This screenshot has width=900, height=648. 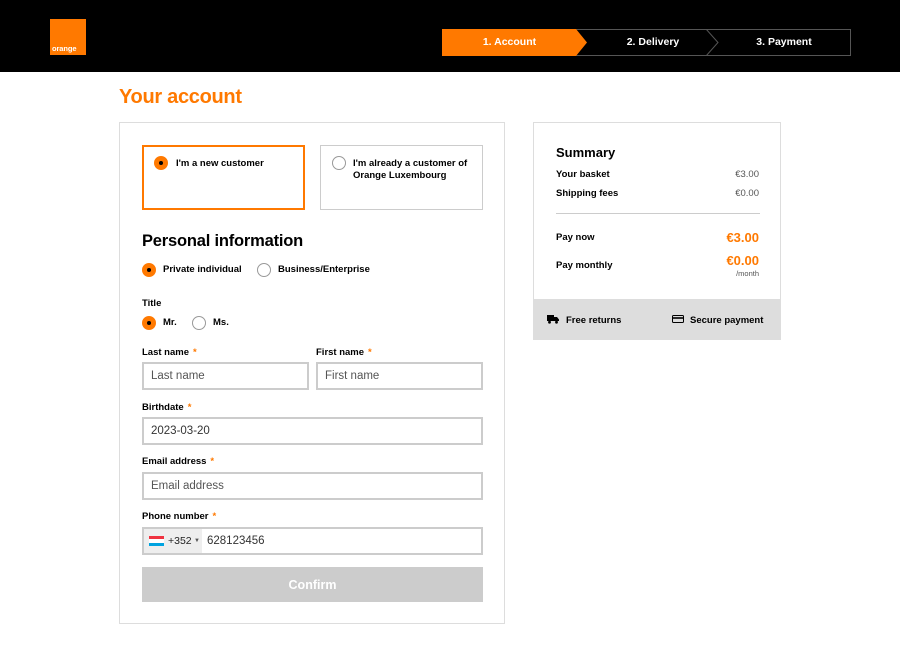 I want to click on phone-input, so click(x=342, y=541).